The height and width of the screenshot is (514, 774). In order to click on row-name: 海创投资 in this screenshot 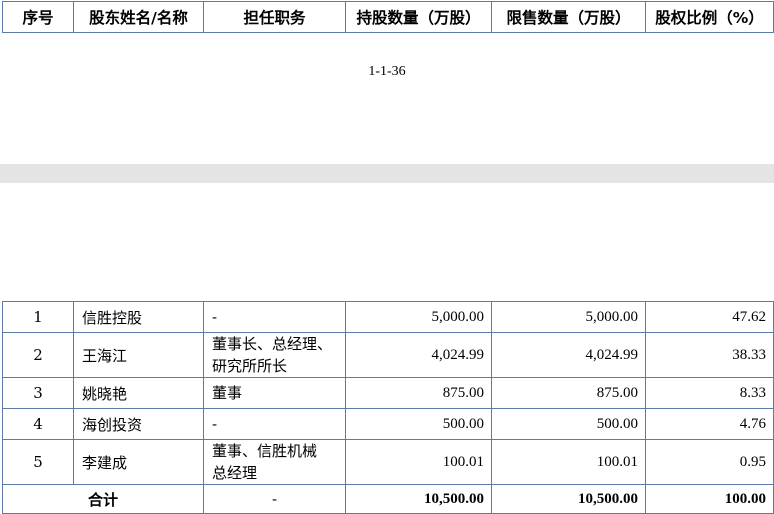, I will do `click(138, 424)`.